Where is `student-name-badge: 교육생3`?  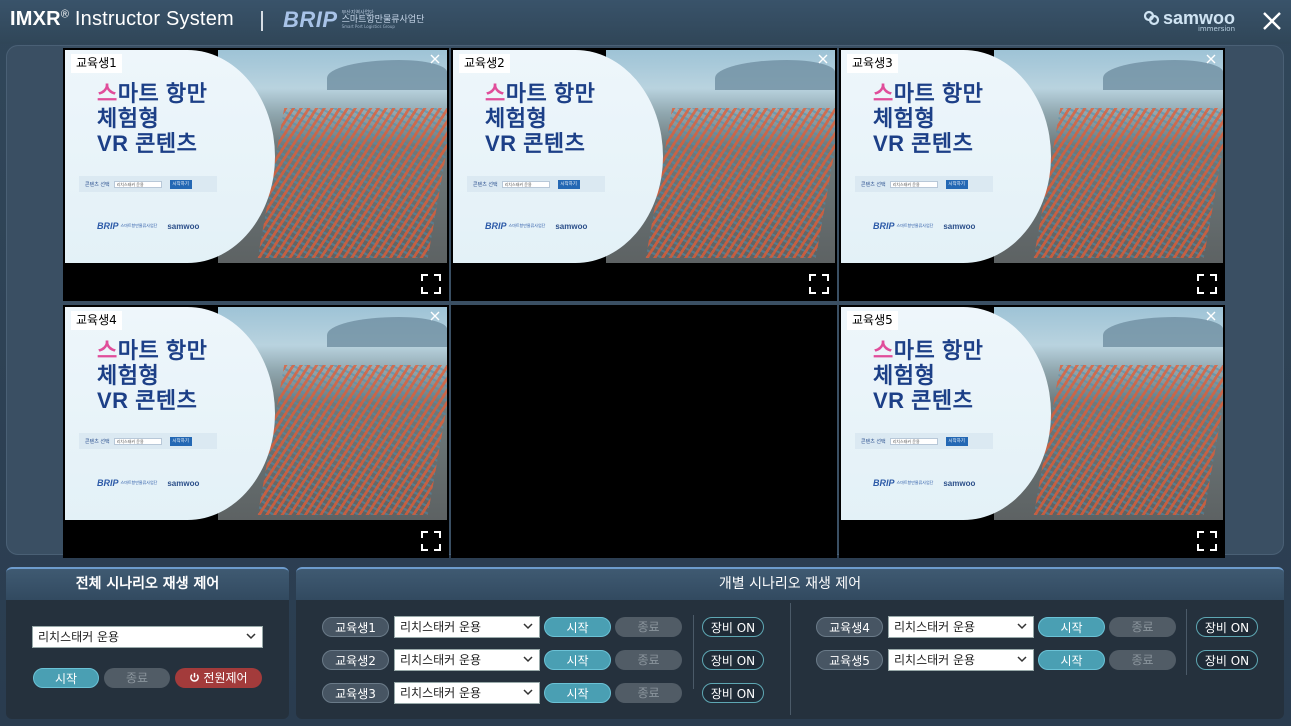
student-name-badge: 교육생3 is located at coordinates (355, 693).